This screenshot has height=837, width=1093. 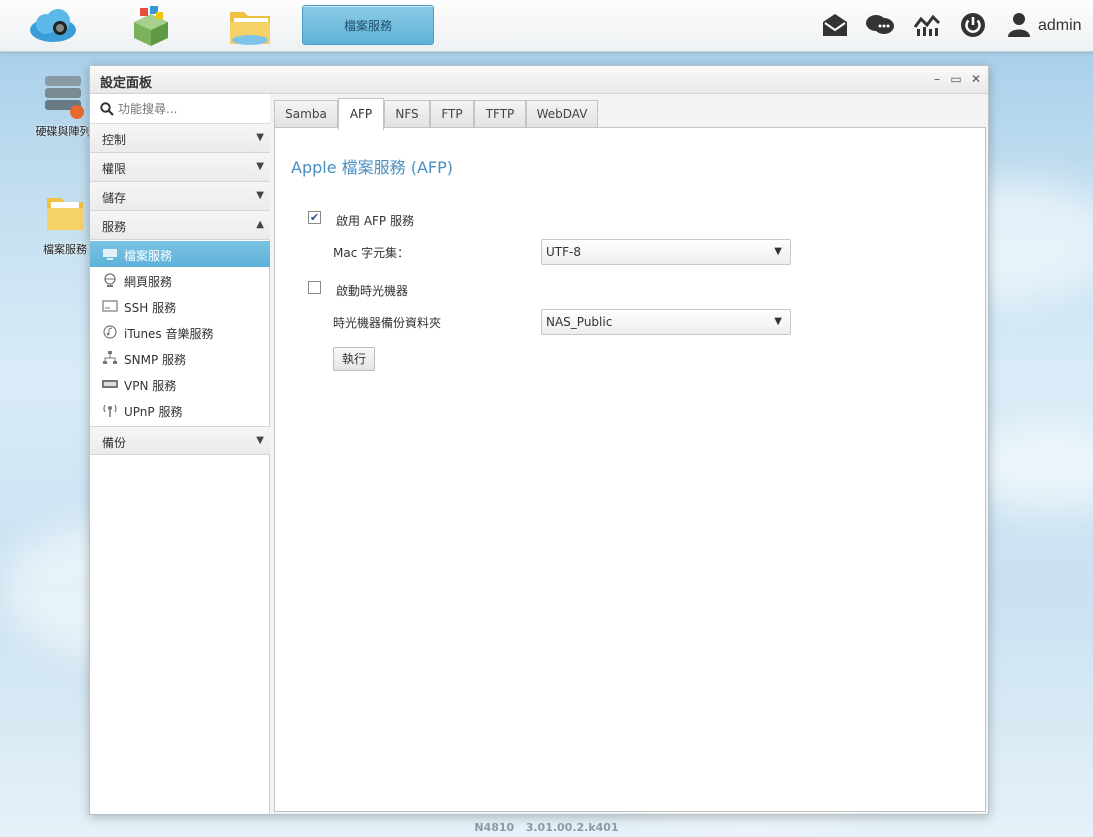 What do you see at coordinates (53, 26) in the screenshot?
I see `cloud-nas-icon` at bounding box center [53, 26].